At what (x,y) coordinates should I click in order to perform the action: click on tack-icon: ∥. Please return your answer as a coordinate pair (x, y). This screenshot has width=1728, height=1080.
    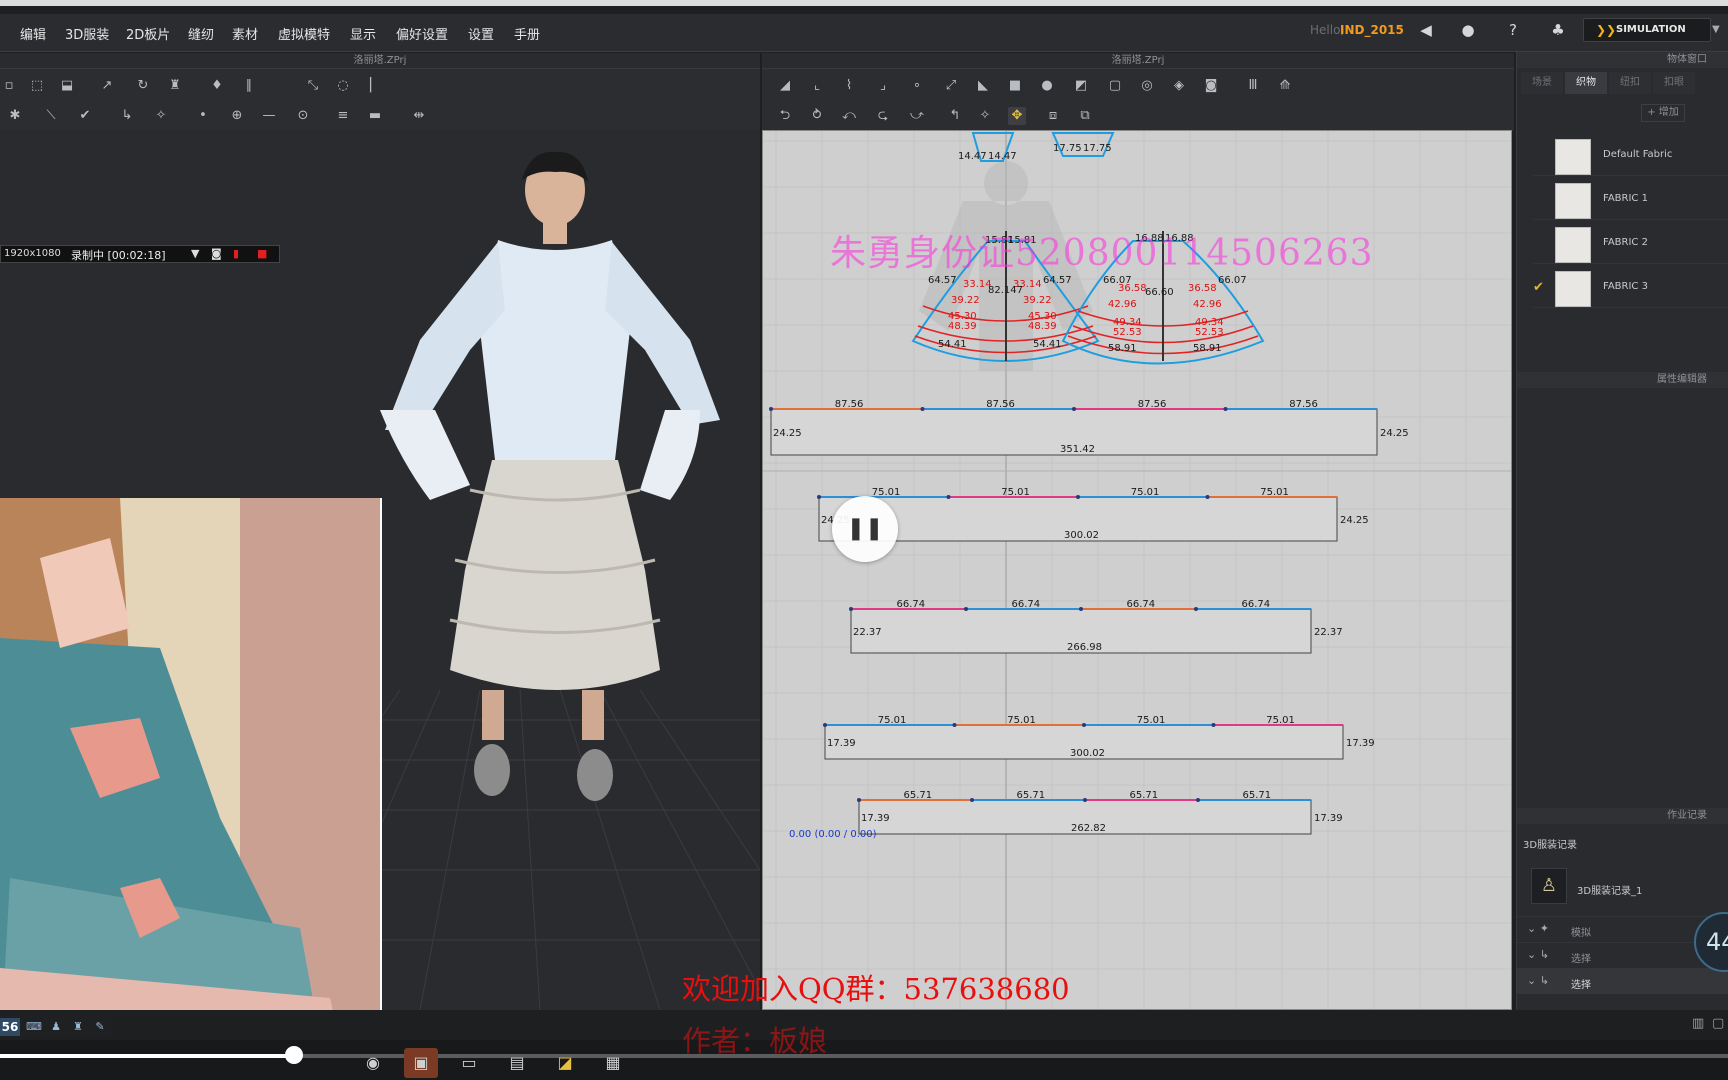
    Looking at the image, I should click on (249, 86).